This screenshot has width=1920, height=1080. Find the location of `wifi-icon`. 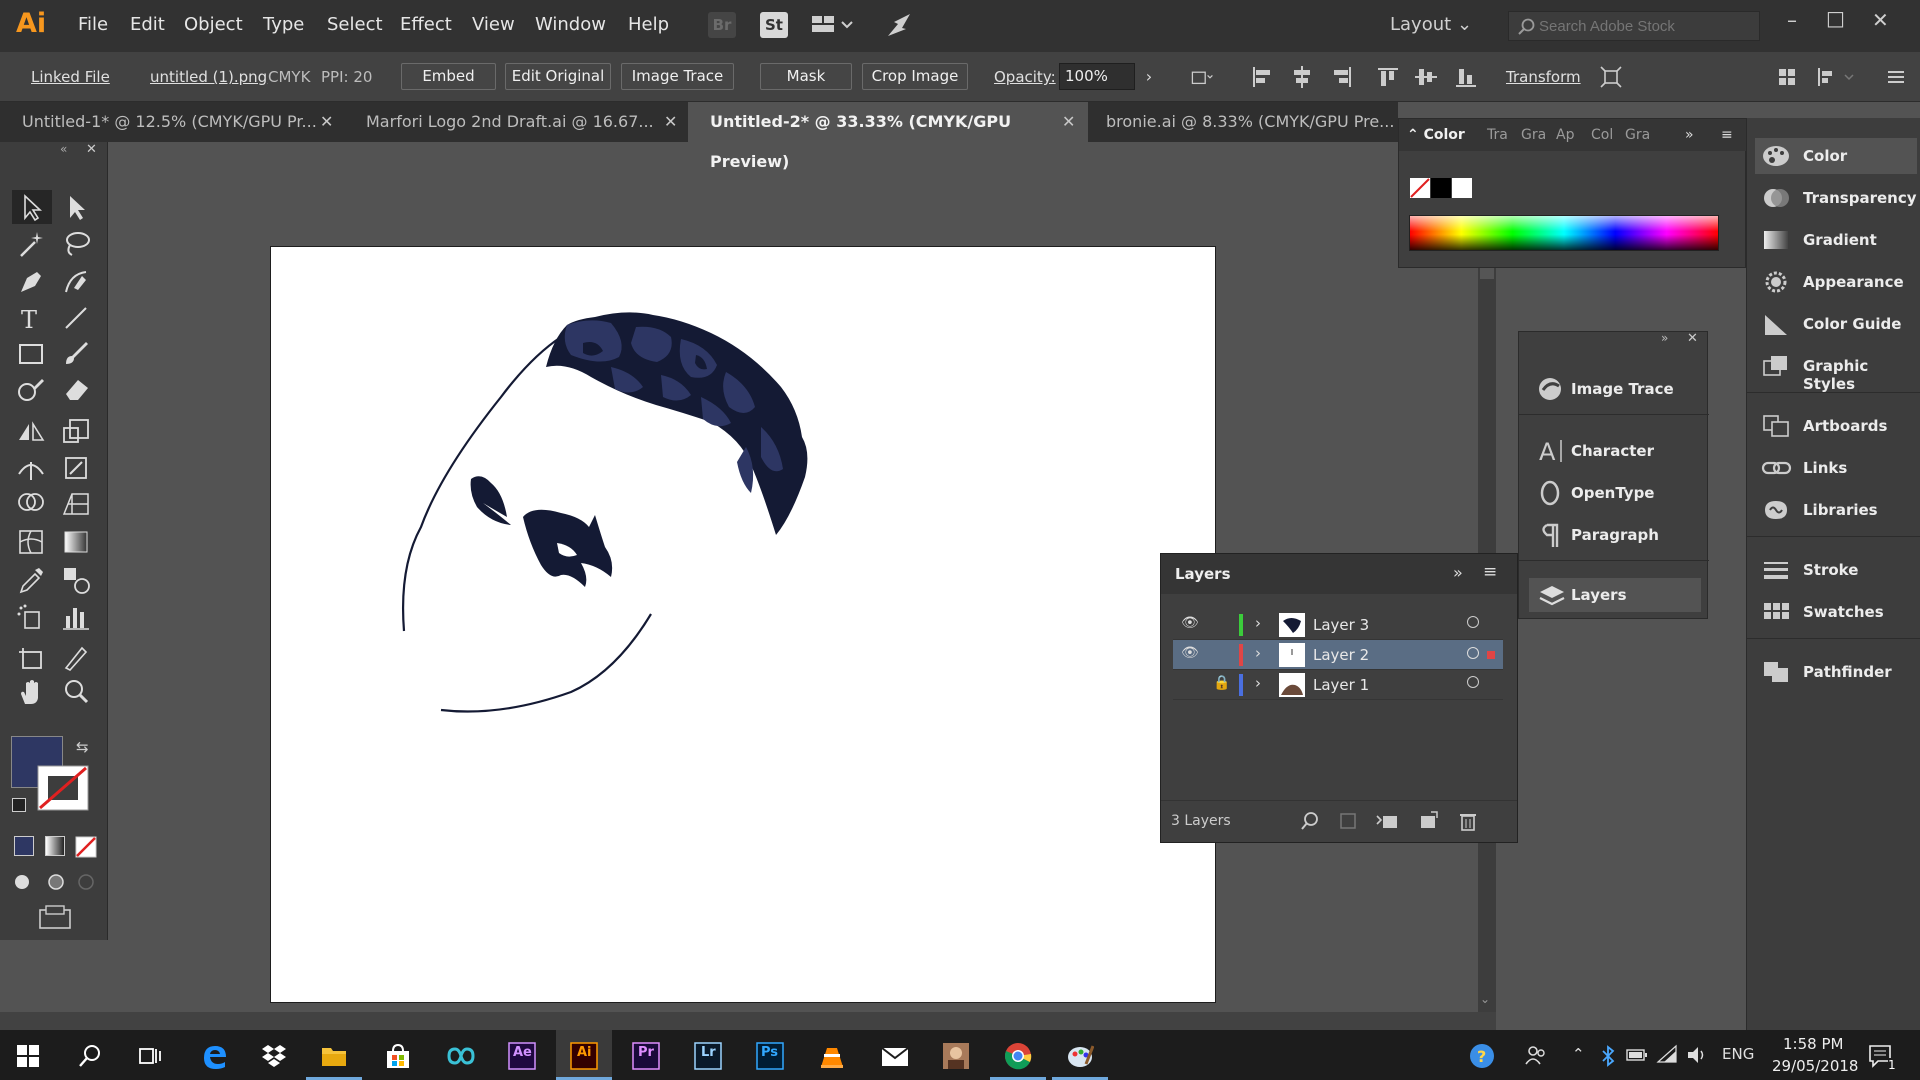

wifi-icon is located at coordinates (1667, 1055).